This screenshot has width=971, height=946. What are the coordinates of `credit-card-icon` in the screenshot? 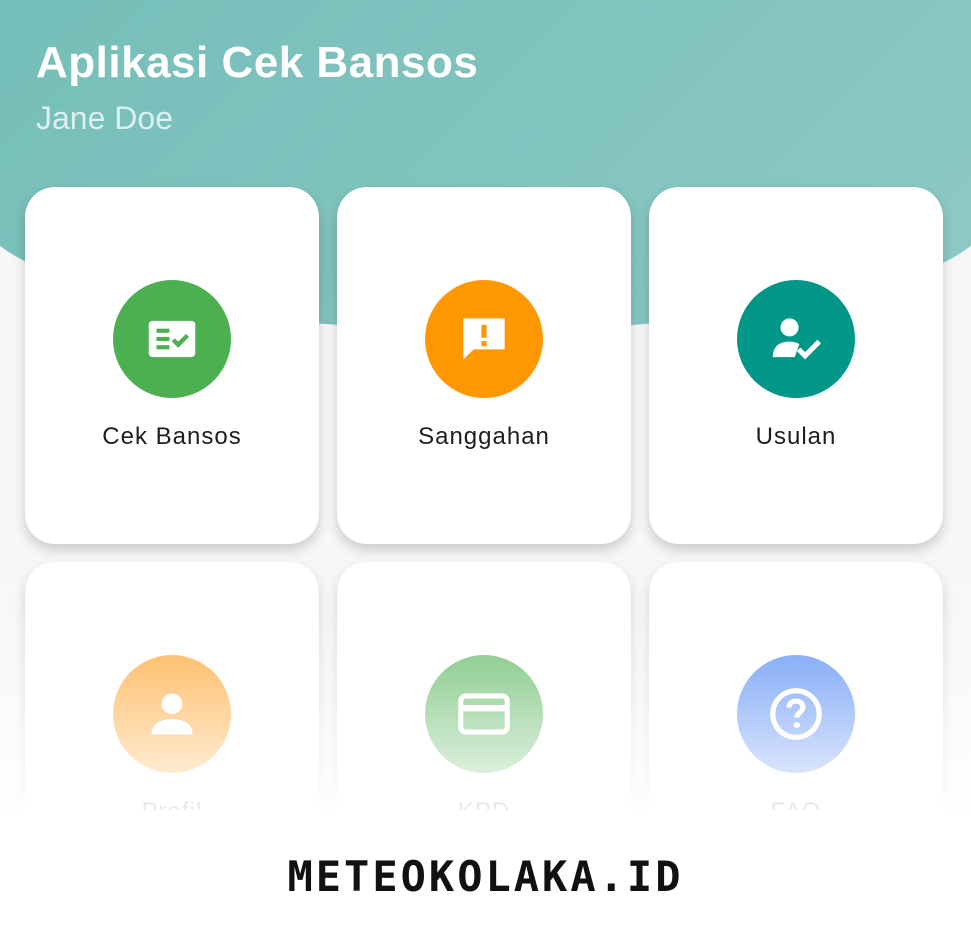 It's located at (484, 714).